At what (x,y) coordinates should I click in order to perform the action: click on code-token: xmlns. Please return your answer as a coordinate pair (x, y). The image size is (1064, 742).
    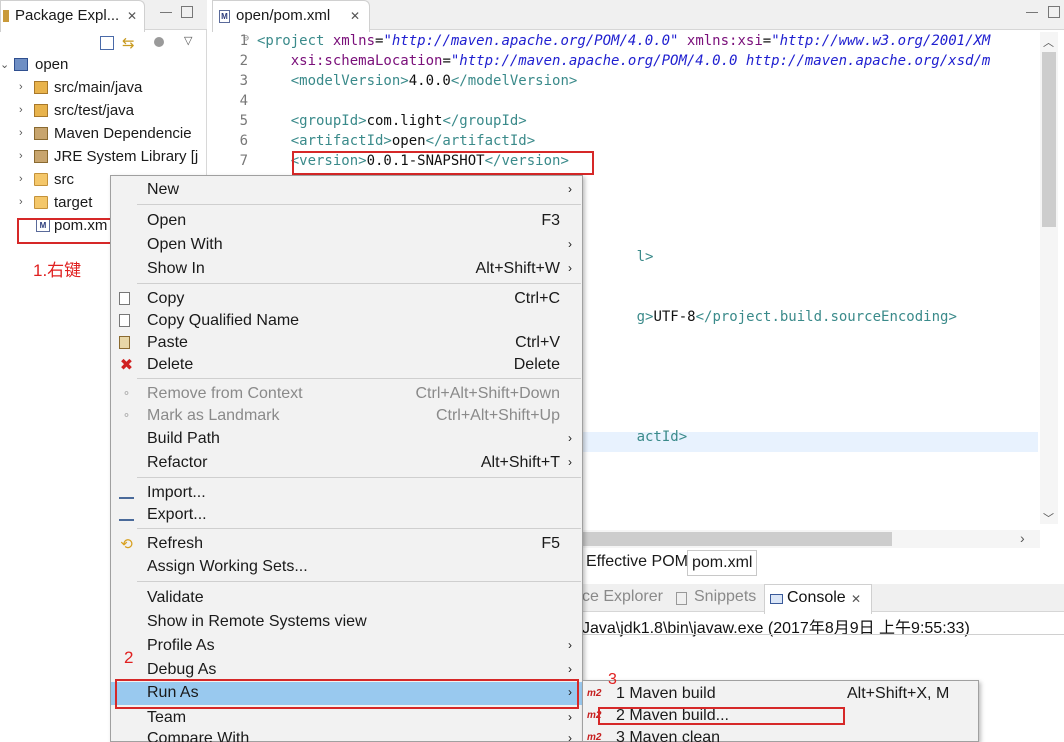
    Looking at the image, I should click on (354, 41).